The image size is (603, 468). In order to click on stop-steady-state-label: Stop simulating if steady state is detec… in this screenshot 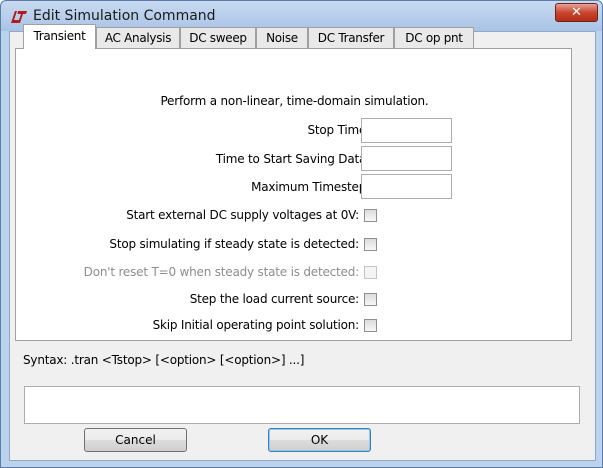, I will do `click(234, 244)`.